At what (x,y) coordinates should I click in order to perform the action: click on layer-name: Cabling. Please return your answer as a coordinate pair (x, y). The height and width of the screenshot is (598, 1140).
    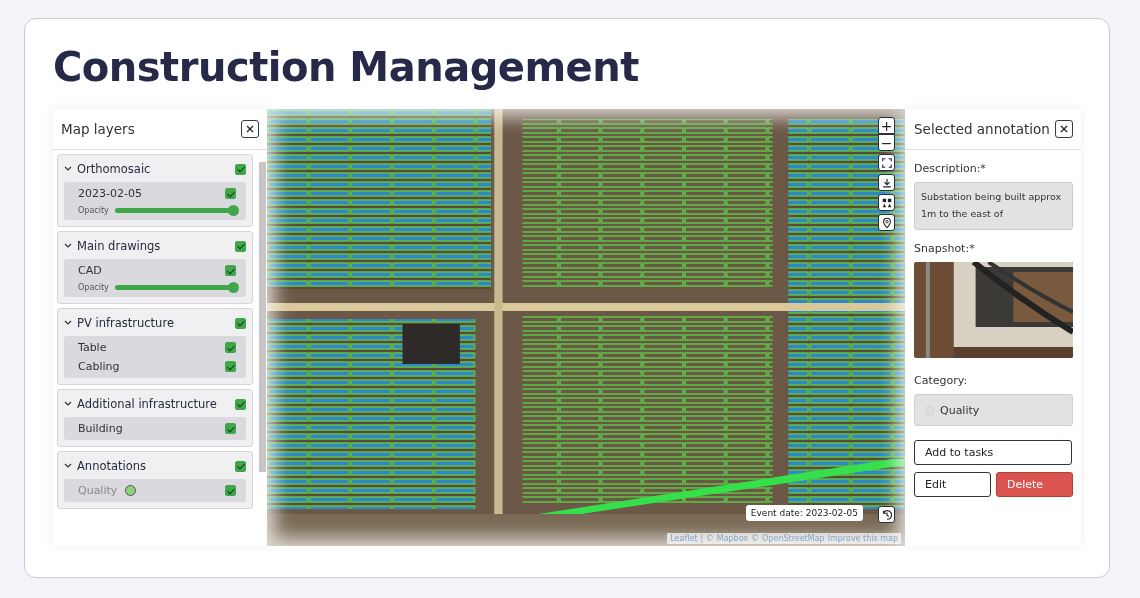
    Looking at the image, I should click on (99, 366).